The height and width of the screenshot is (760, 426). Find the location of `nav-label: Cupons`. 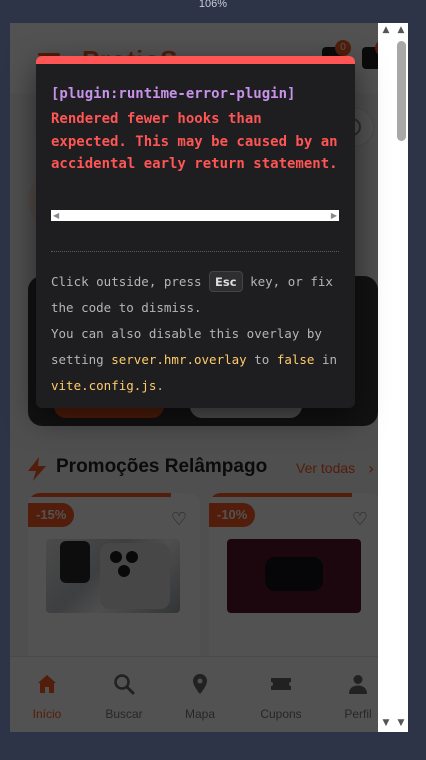

nav-label: Cupons is located at coordinates (281, 714).